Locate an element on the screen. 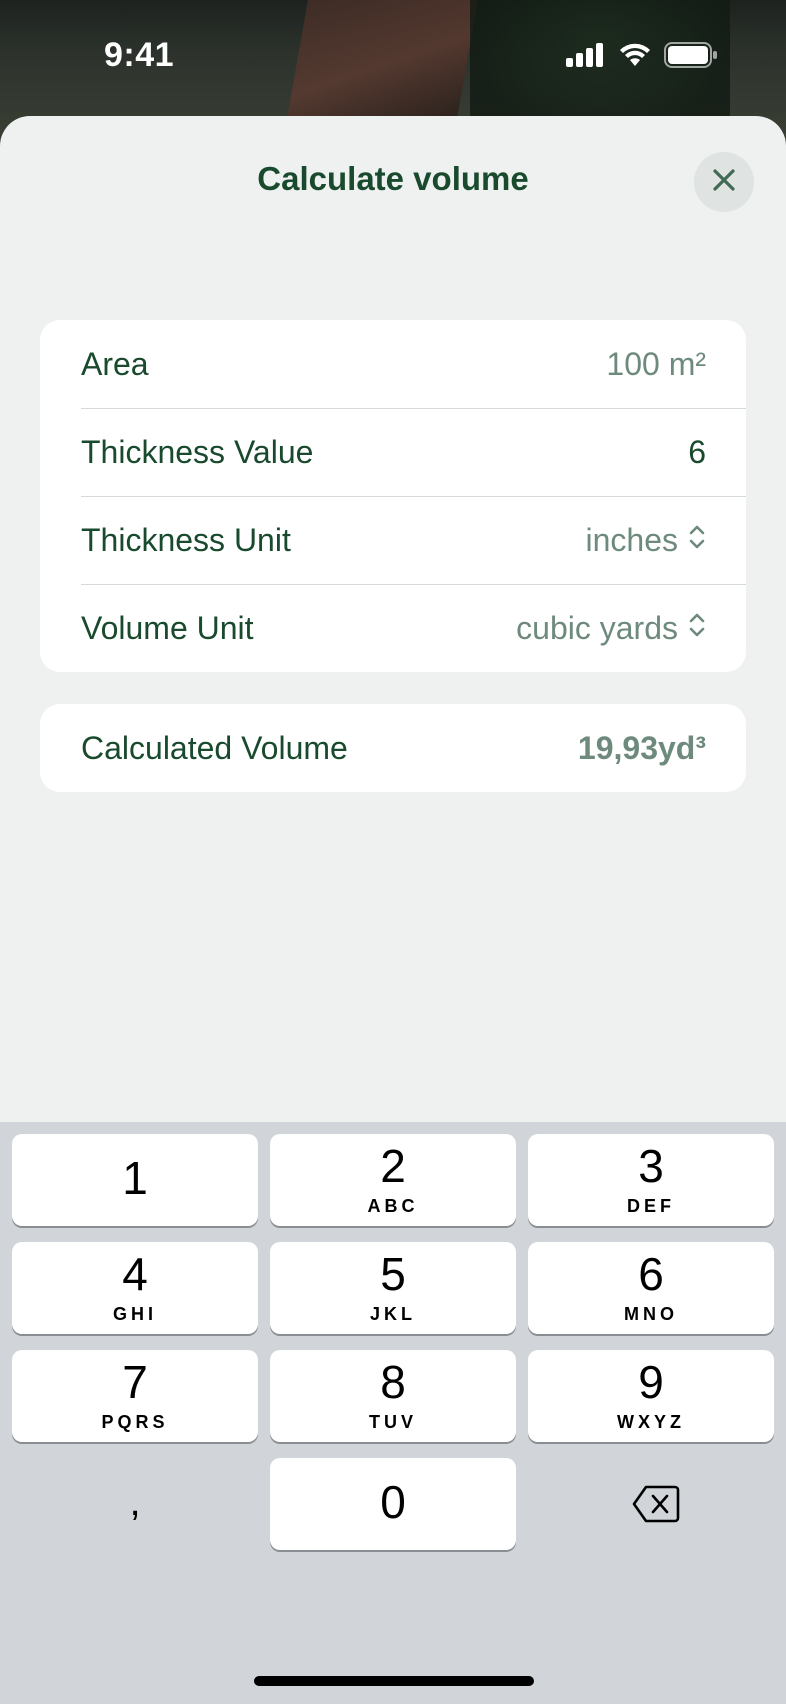  calculated-volume-value: 19,93yd³ is located at coordinates (642, 748).